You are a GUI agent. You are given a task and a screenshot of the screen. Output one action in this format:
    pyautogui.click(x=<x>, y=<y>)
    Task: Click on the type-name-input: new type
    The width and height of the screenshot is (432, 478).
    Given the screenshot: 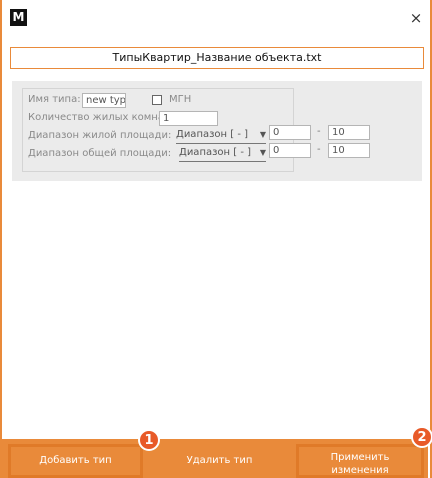 What is the action you would take?
    pyautogui.click(x=104, y=100)
    